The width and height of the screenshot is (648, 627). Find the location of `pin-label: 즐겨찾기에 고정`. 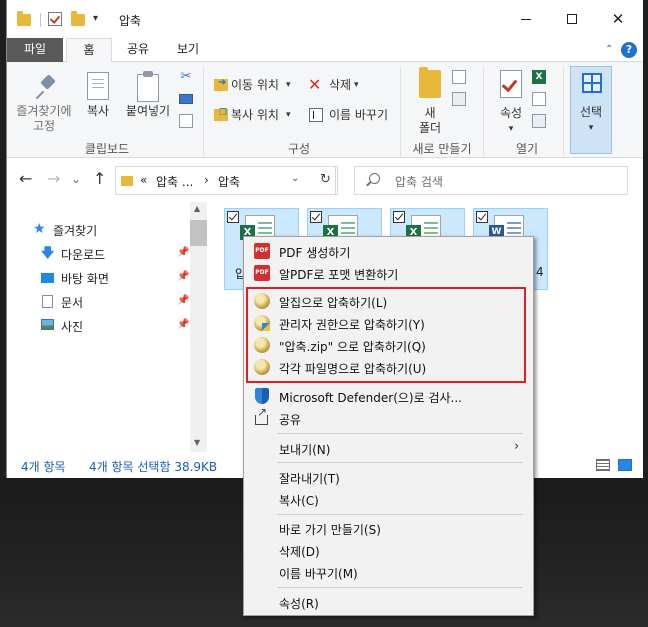

pin-label: 즐겨찾기에 고정 is located at coordinates (44, 118).